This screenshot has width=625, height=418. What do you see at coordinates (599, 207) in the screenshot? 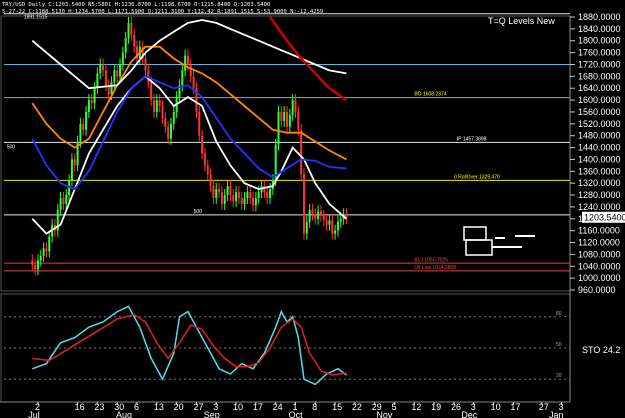
I see `price-tick-label: 1240.0000` at bounding box center [599, 207].